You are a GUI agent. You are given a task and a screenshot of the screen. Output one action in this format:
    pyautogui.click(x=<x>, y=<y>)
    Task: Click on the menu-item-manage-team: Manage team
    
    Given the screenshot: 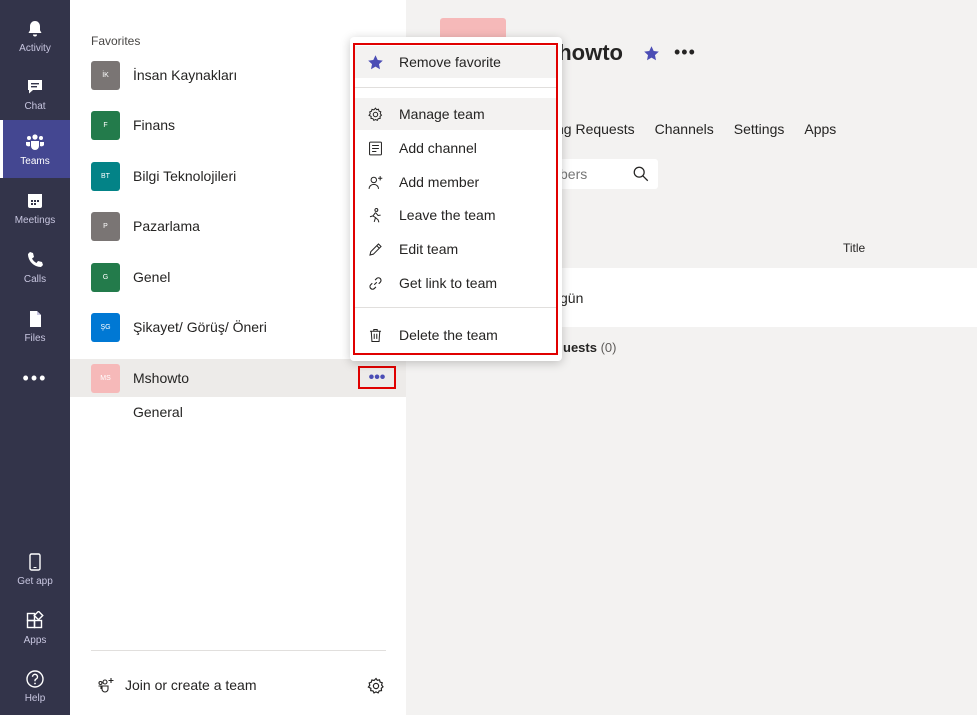 What is the action you would take?
    pyautogui.click(x=456, y=114)
    